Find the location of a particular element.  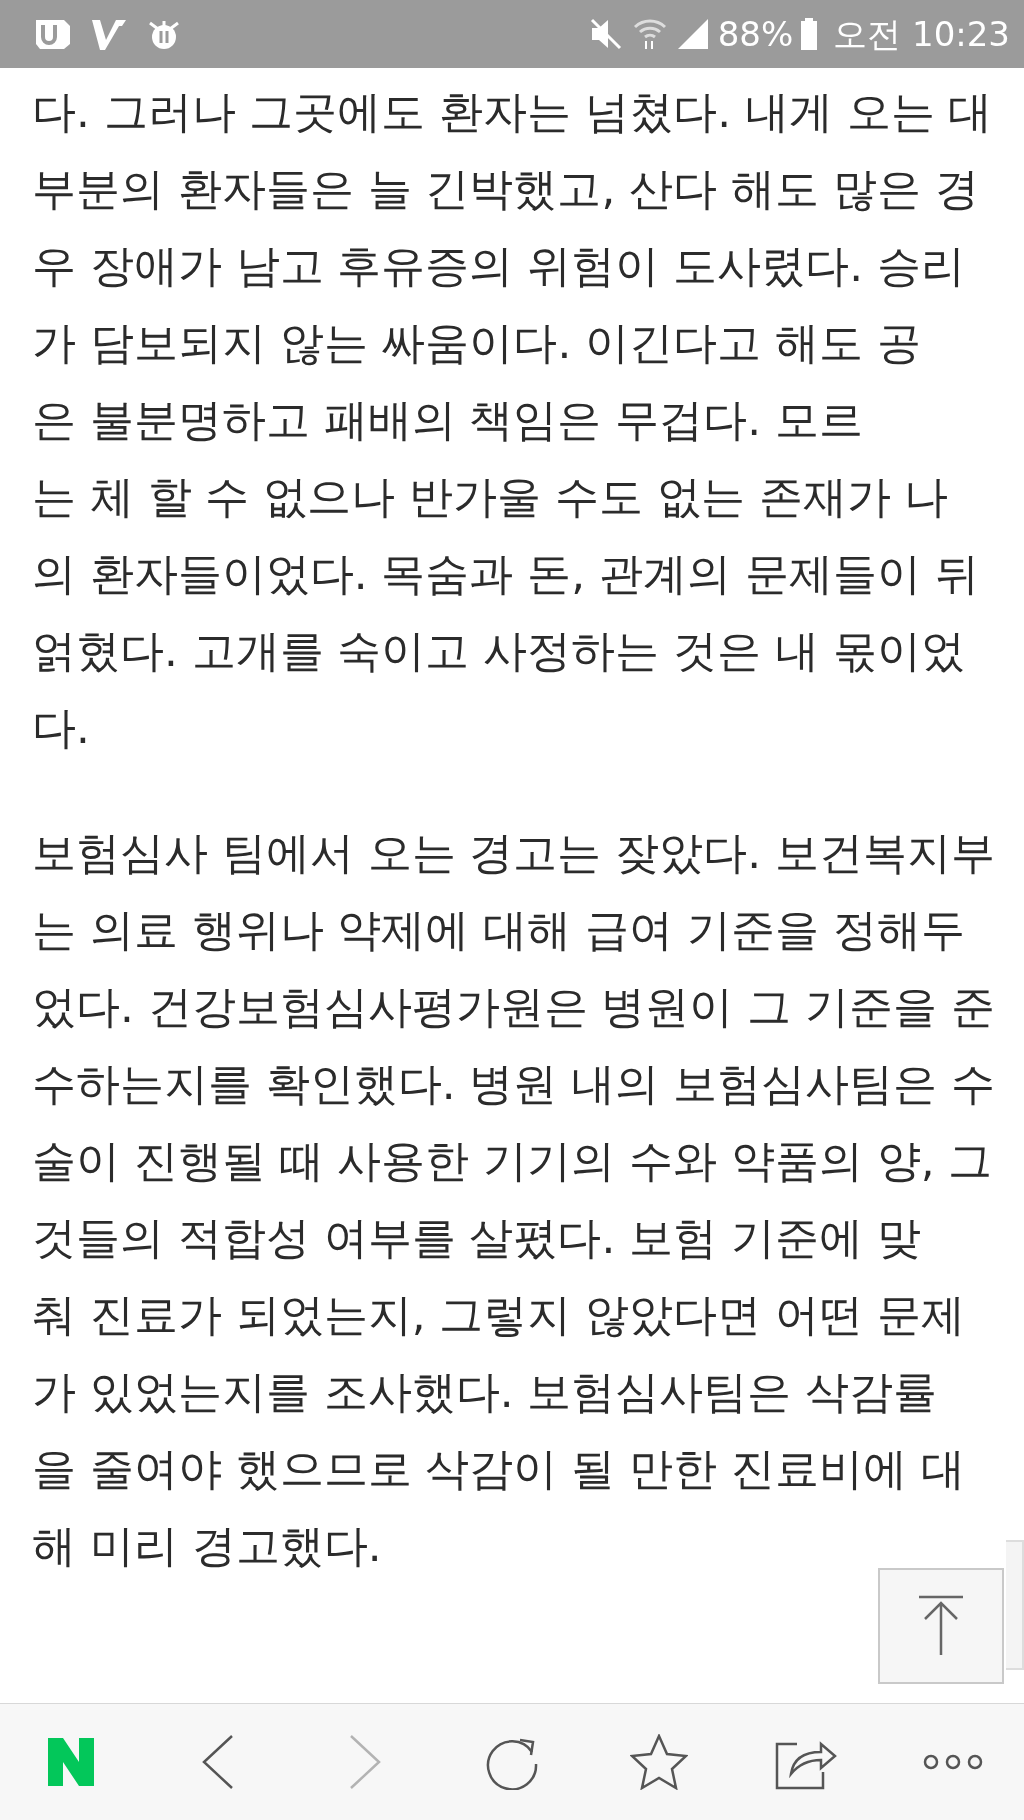

battery-percentage: 88% is located at coordinates (755, 34).